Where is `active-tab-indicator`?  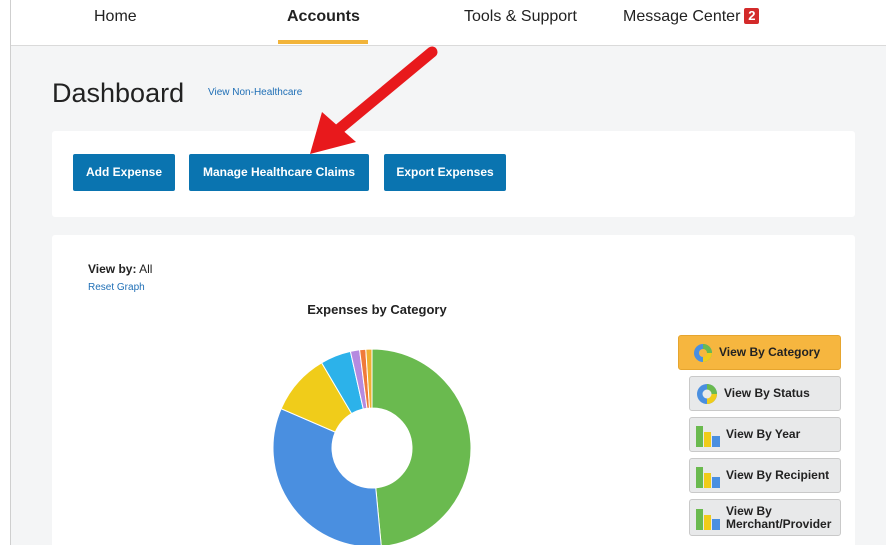 active-tab-indicator is located at coordinates (323, 42).